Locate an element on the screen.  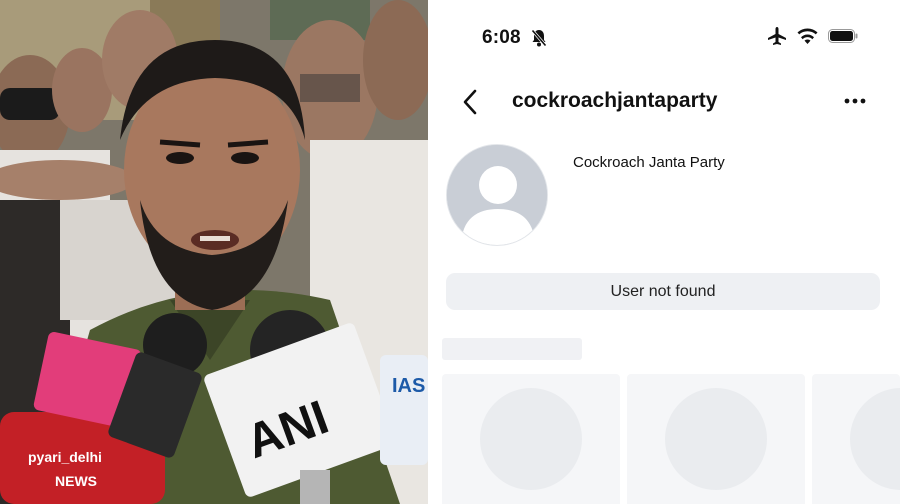
profile-display-name: Cockroach Janta Party is located at coordinates (649, 162).